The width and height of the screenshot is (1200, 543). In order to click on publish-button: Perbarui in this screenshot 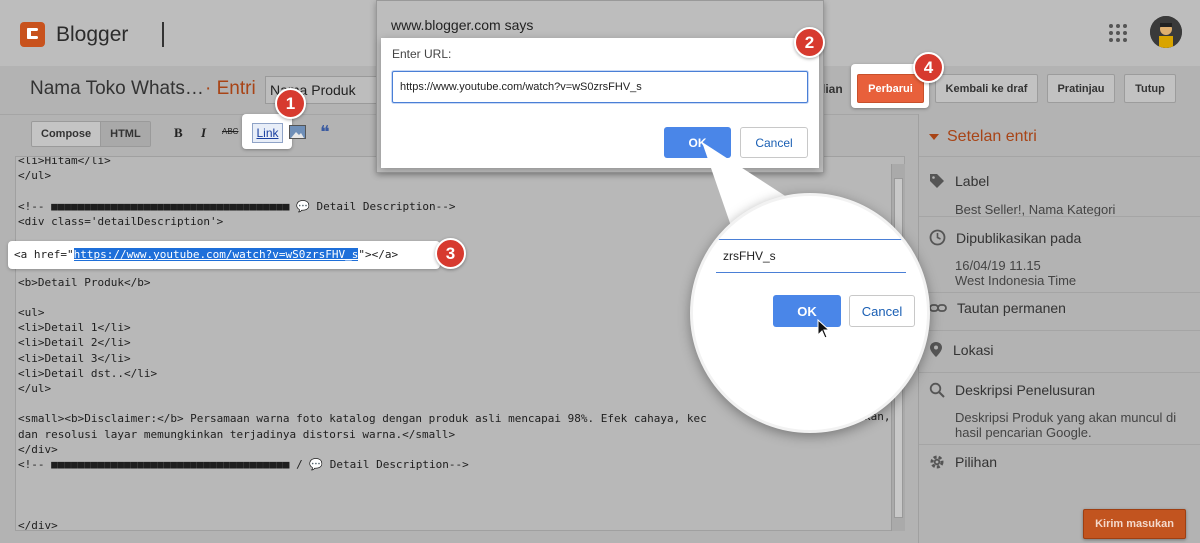, I will do `click(890, 88)`.